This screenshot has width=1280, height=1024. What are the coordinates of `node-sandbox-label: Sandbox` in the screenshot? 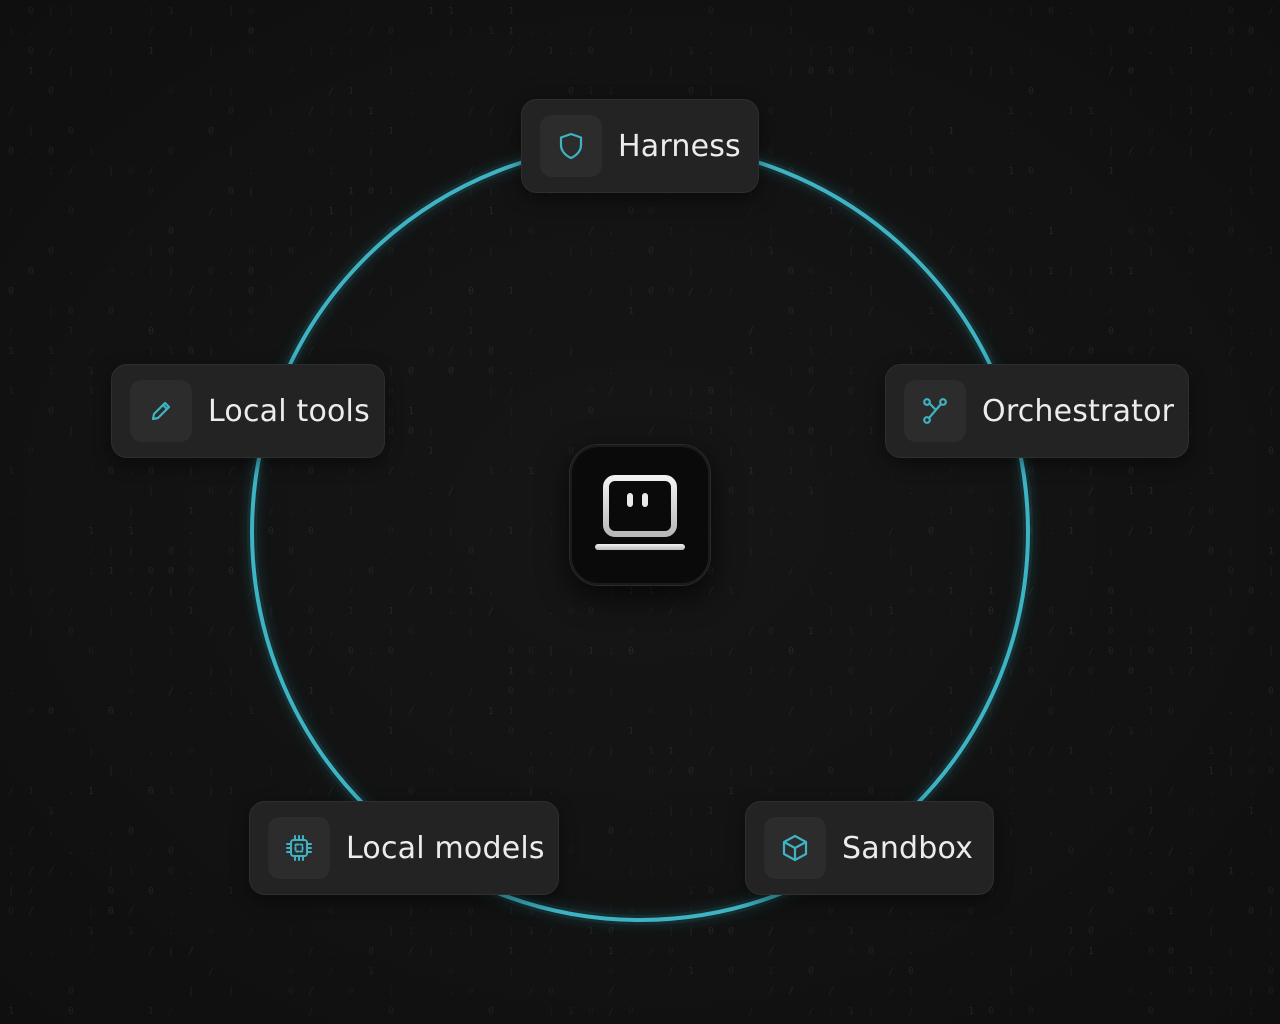 It's located at (908, 848).